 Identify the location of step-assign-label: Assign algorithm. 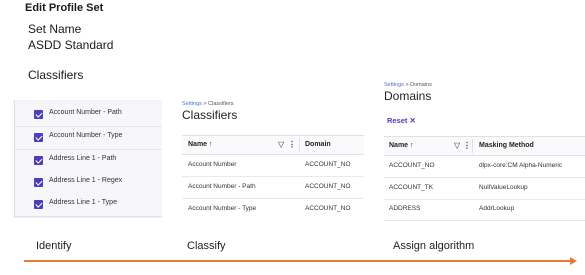
(434, 246).